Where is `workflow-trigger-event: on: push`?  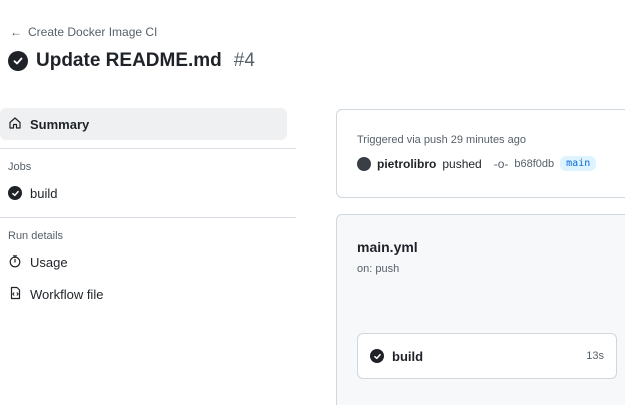 workflow-trigger-event: on: push is located at coordinates (378, 269).